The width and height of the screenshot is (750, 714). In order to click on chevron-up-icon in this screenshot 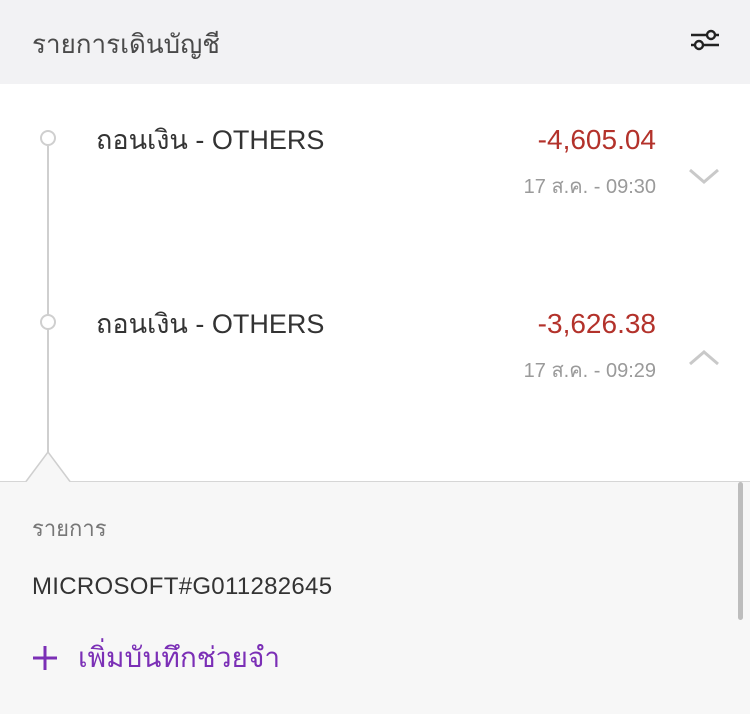, I will do `click(704, 358)`.